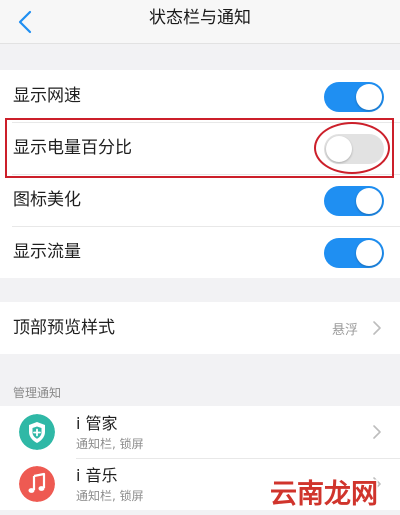 Image resolution: width=400 pixels, height=515 pixels. I want to click on watermark-text: 云南龙网, so click(324, 494).